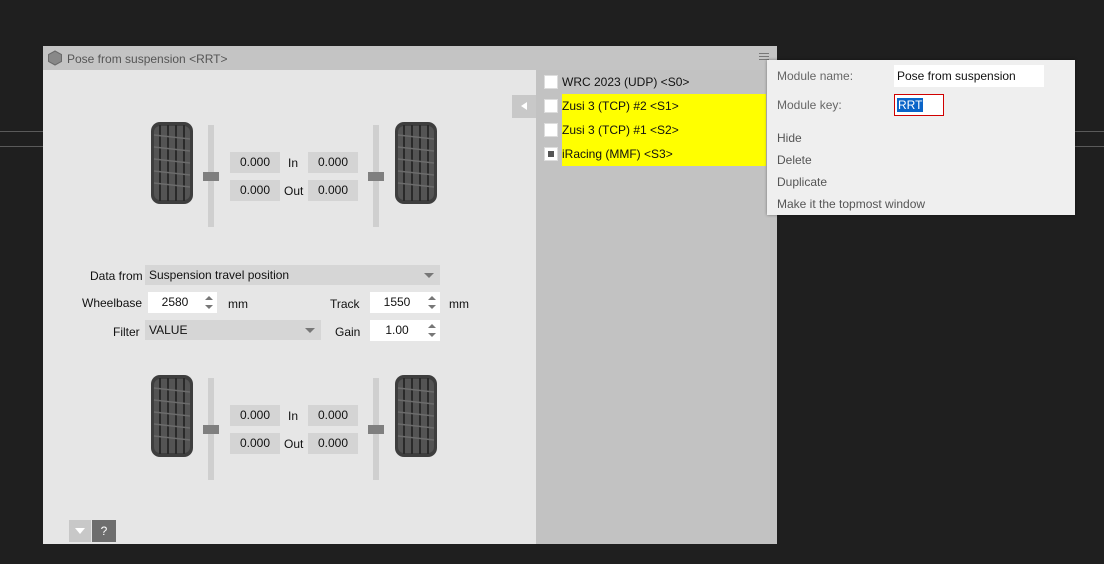  I want to click on menu-item-topmost: Make it the topmost window, so click(851, 204).